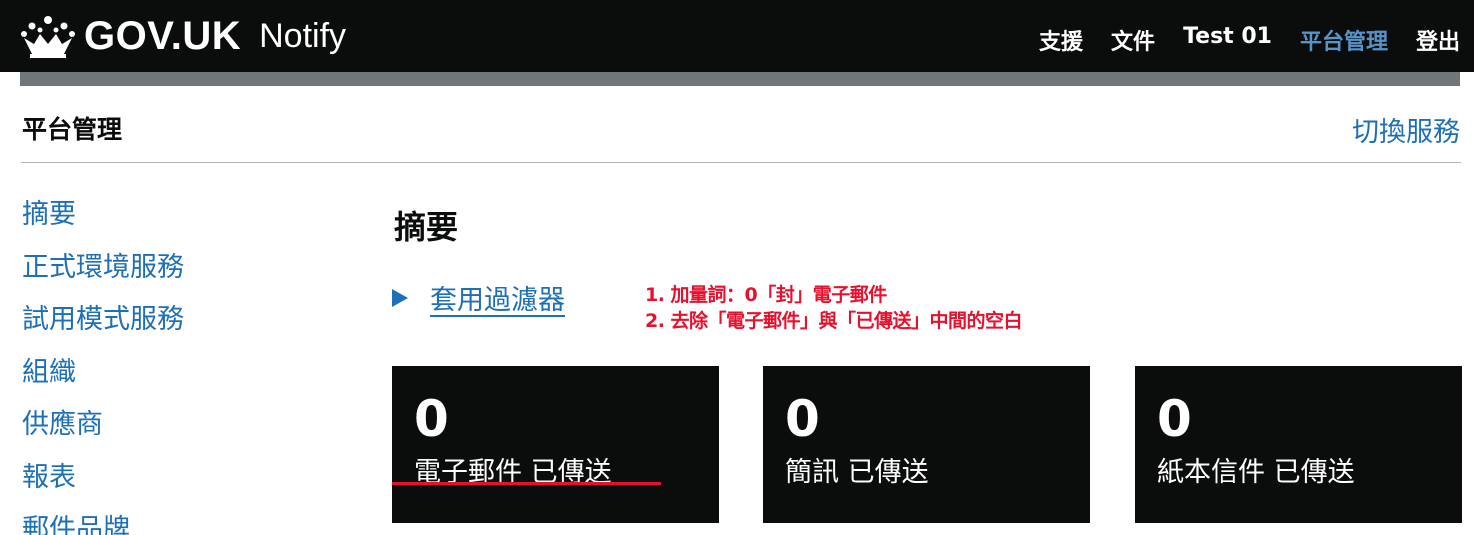 The image size is (1474, 535). I want to click on nav-platform-admin: 平台管理, so click(1344, 40).